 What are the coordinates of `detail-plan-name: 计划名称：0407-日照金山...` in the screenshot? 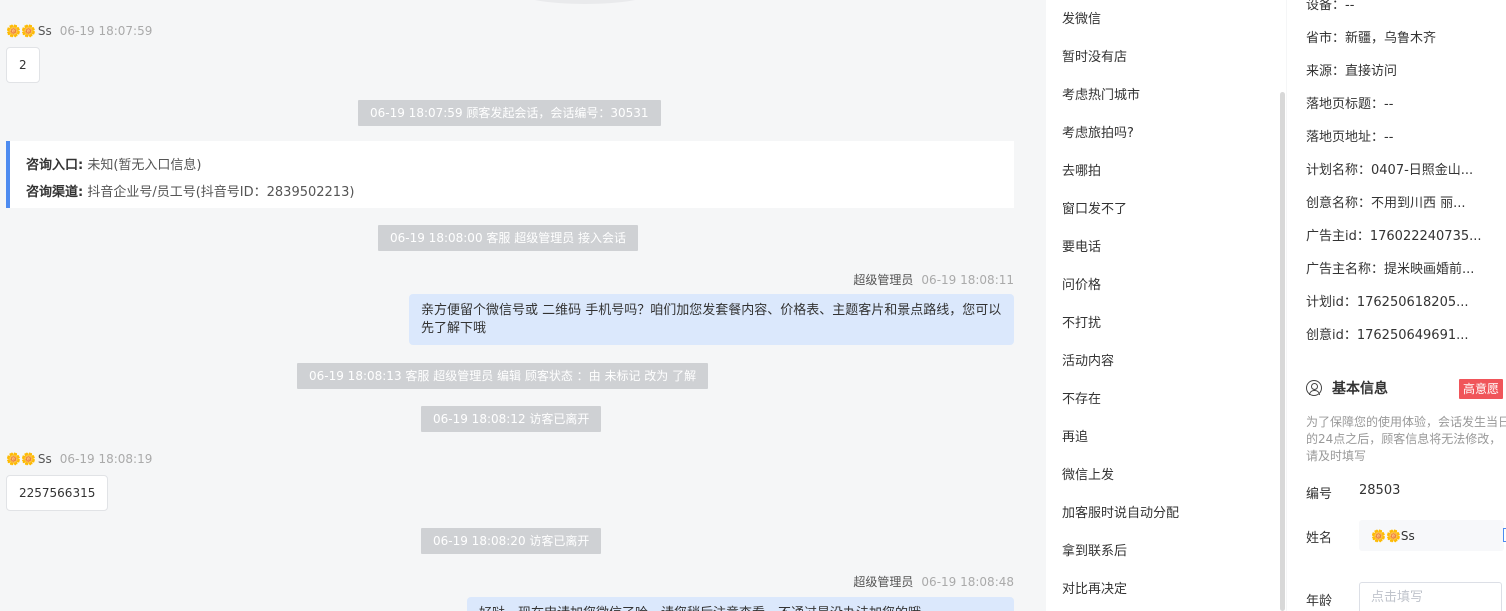 It's located at (1390, 170).